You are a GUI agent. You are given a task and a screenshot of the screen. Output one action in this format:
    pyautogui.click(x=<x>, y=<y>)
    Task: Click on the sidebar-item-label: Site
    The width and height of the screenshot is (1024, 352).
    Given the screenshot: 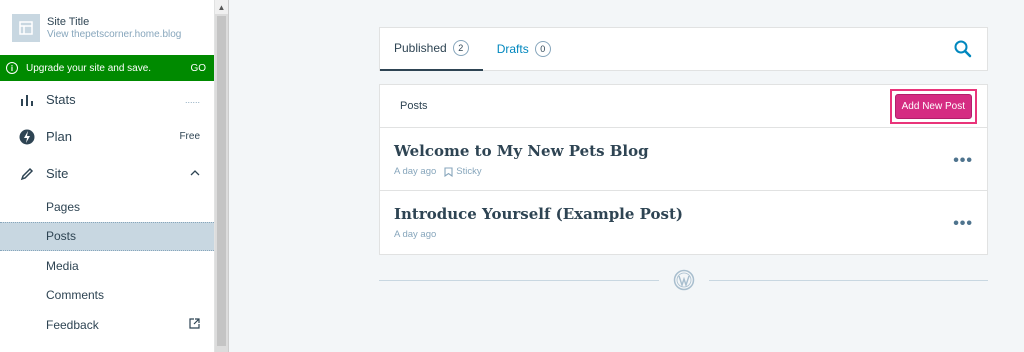 What is the action you would take?
    pyautogui.click(x=57, y=173)
    